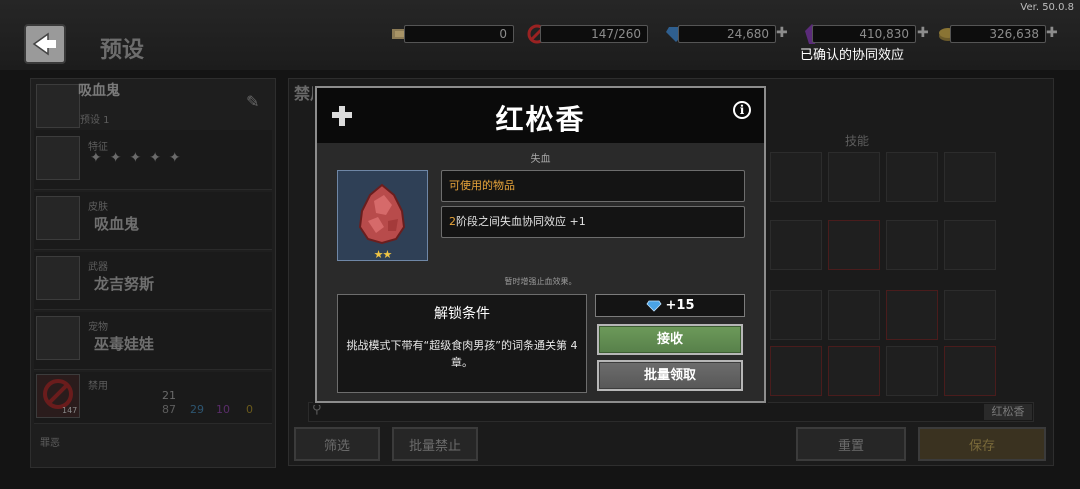 The height and width of the screenshot is (489, 1080). Describe the element at coordinates (98, 386) in the screenshot. I see `ban-label: 禁用` at that location.